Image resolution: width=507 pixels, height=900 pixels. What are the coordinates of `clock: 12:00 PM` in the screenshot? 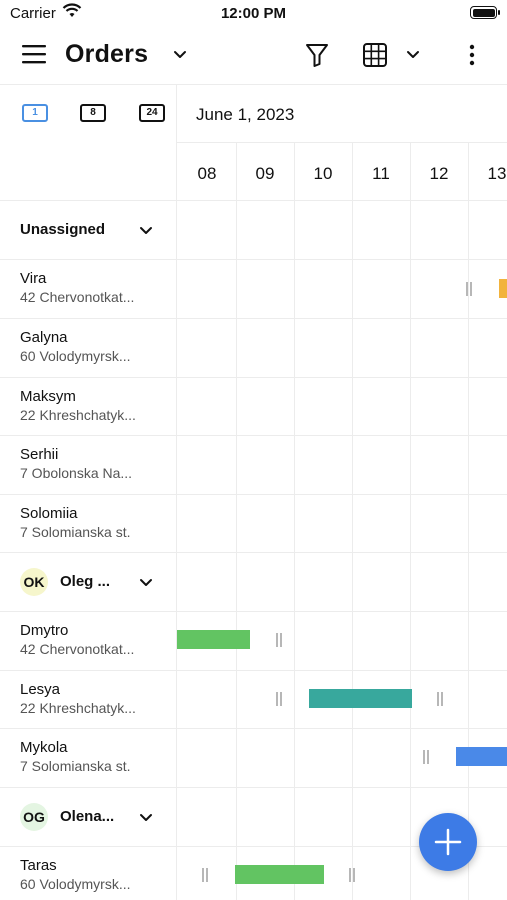 It's located at (253, 13).